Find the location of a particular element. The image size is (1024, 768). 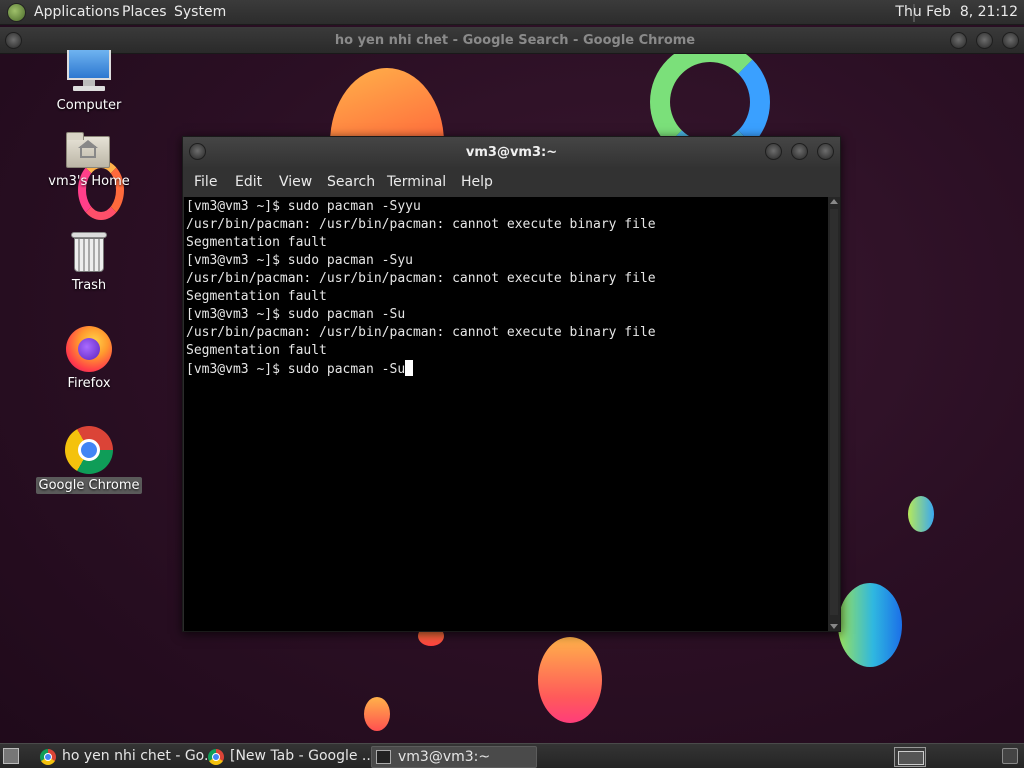

menu-terminal: Terminal is located at coordinates (416, 182).